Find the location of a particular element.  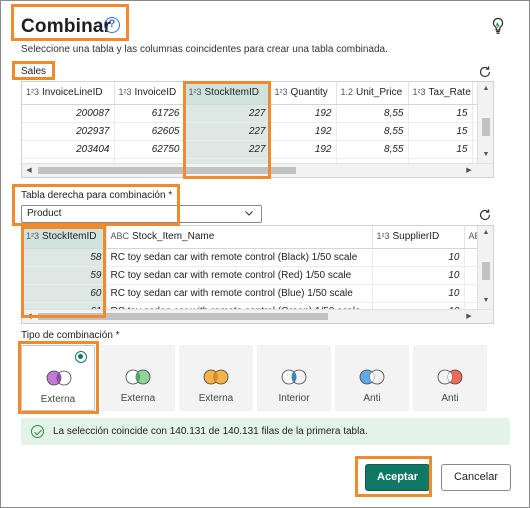

table-cell: 203404 is located at coordinates (68, 149).